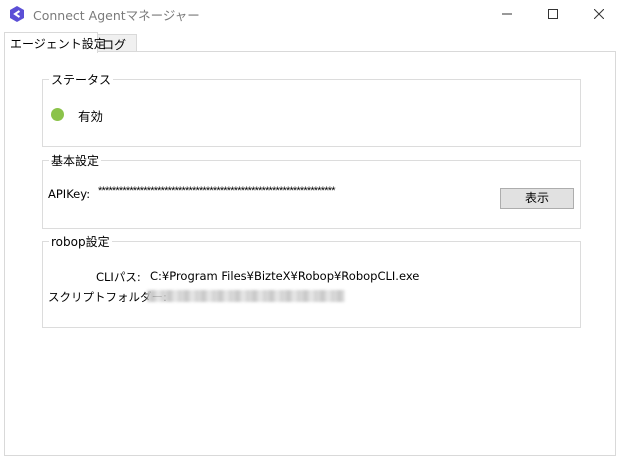 The width and height of the screenshot is (622, 463). I want to click on script-folder-value-redacted, so click(246, 296).